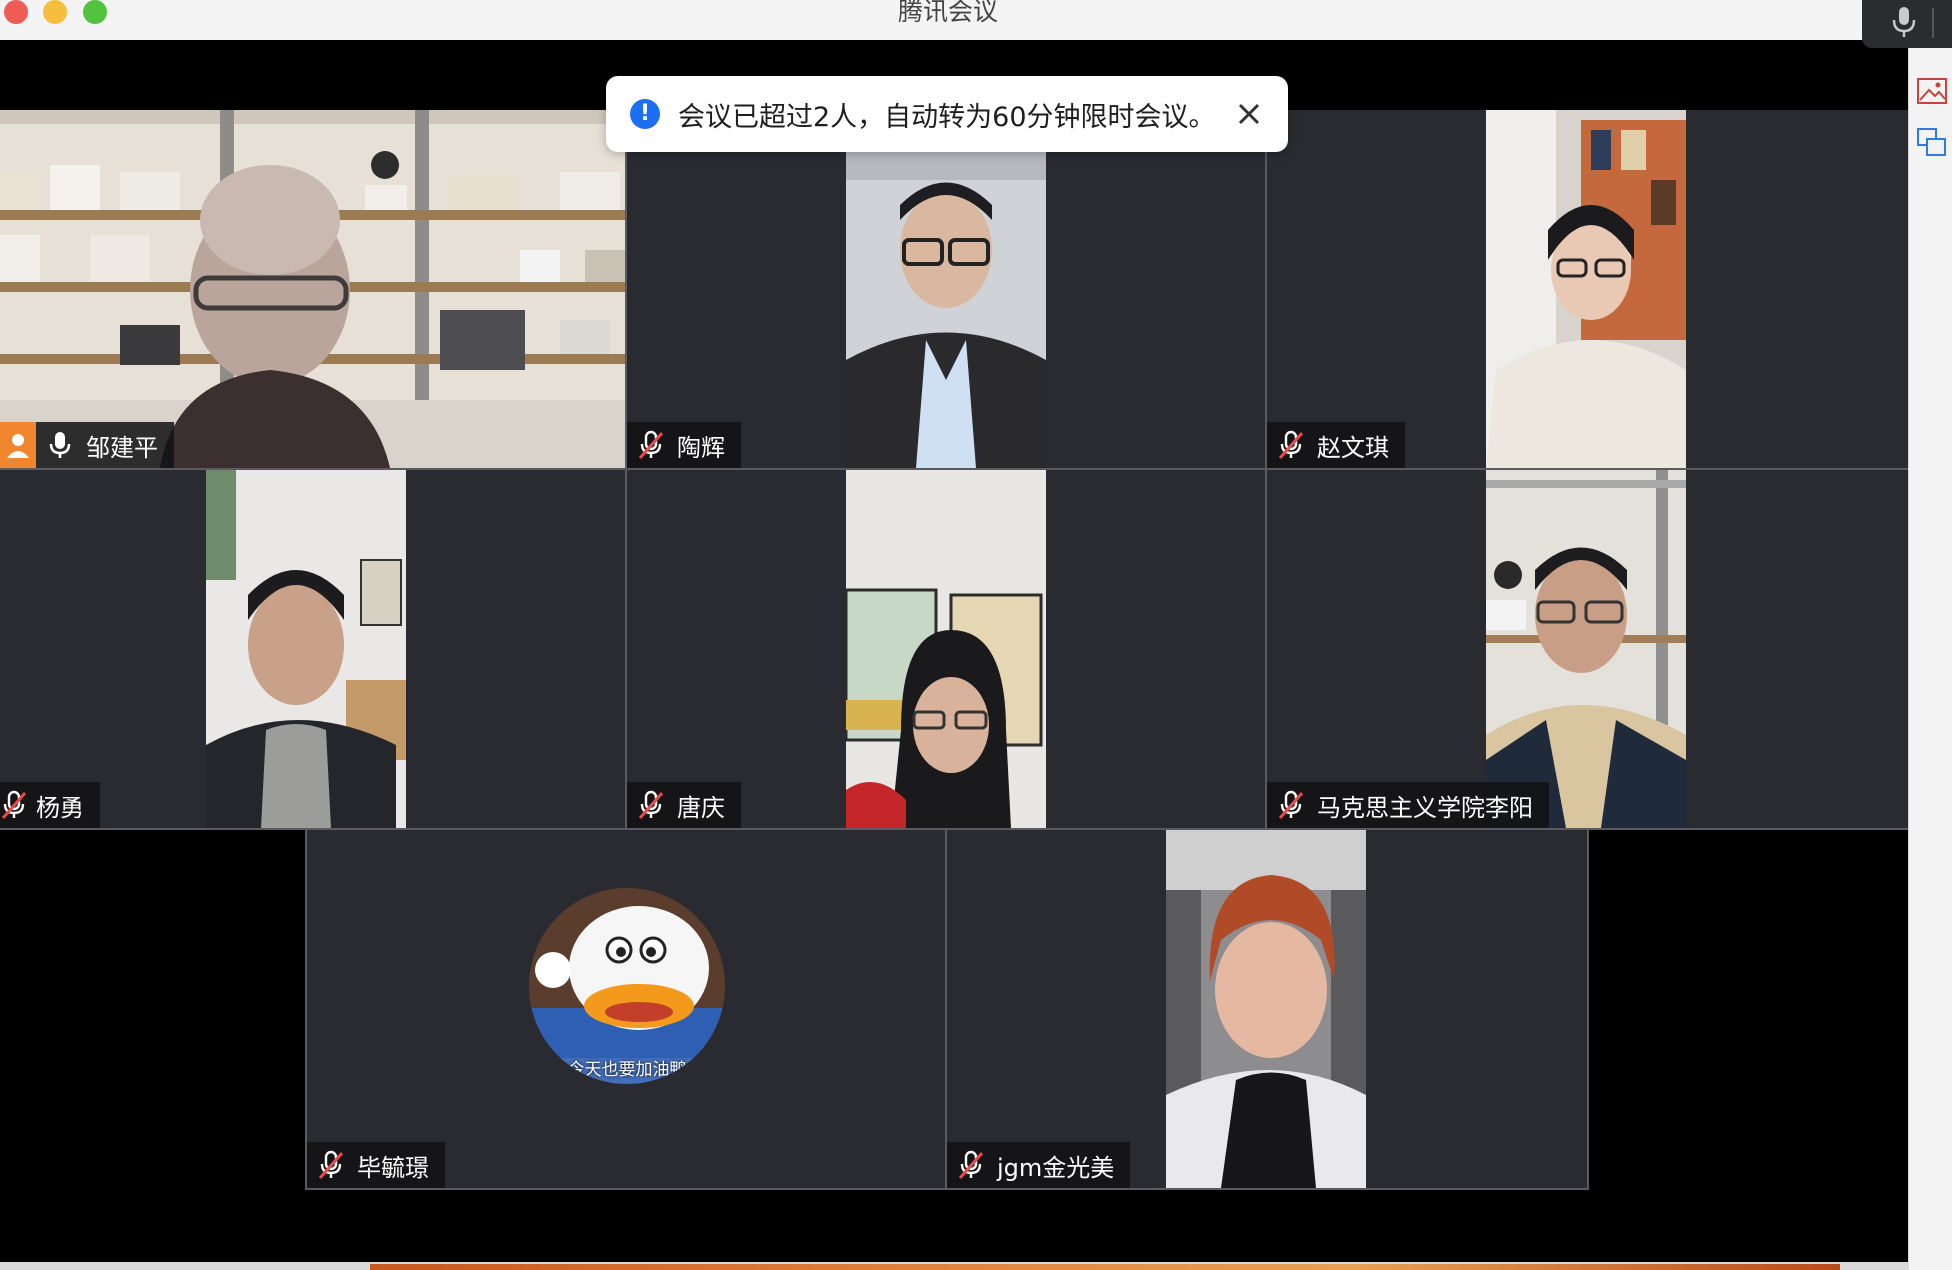  What do you see at coordinates (947, 13) in the screenshot?
I see `window-title: 腾讯会议` at bounding box center [947, 13].